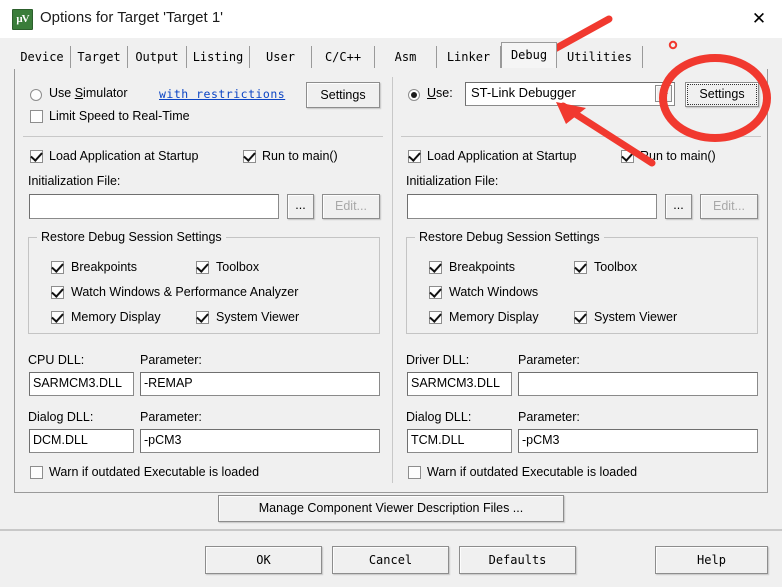  Describe the element at coordinates (469, 57) in the screenshot. I see `tab-linker: Linker` at that location.